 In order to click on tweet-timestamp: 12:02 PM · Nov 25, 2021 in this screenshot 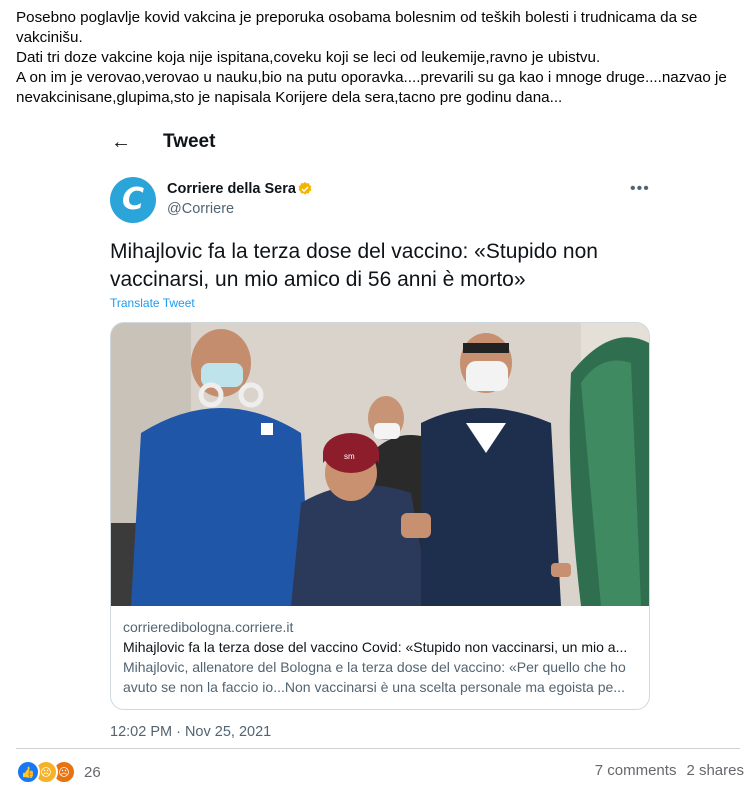, I will do `click(190, 732)`.